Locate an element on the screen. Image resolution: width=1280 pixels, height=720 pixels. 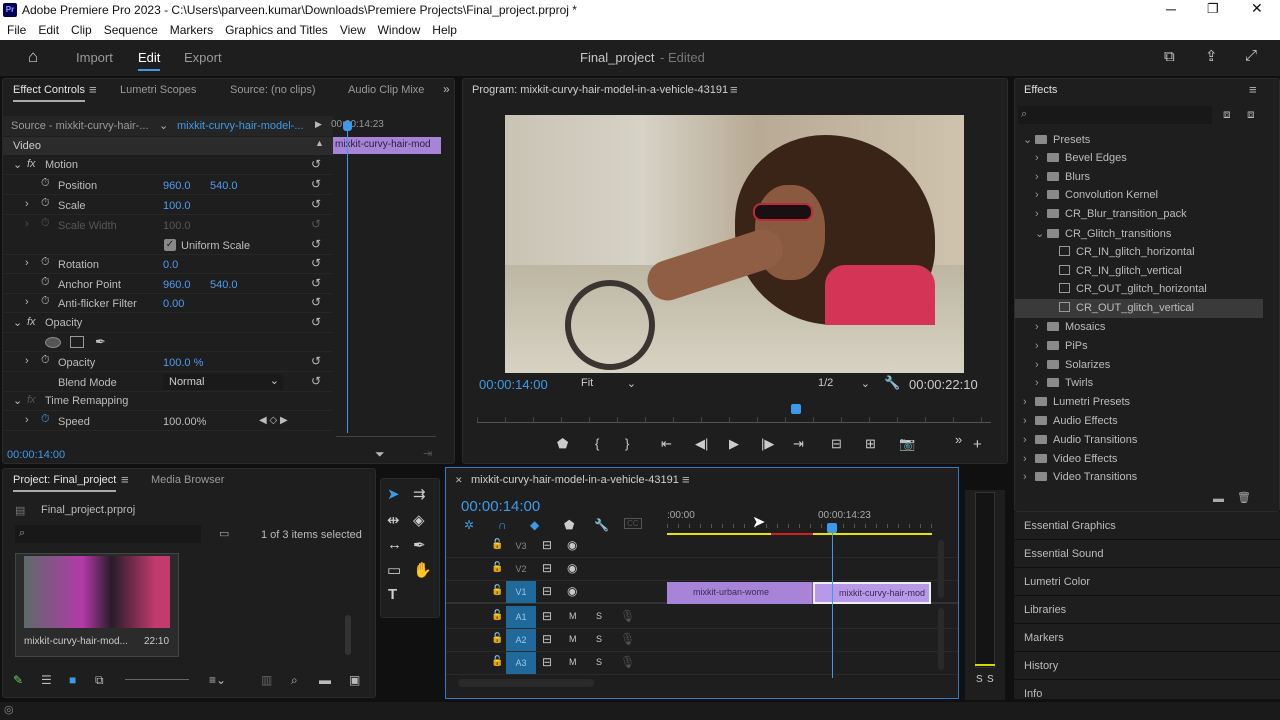
lift-icon: ⊟ is located at coordinates (836, 444).